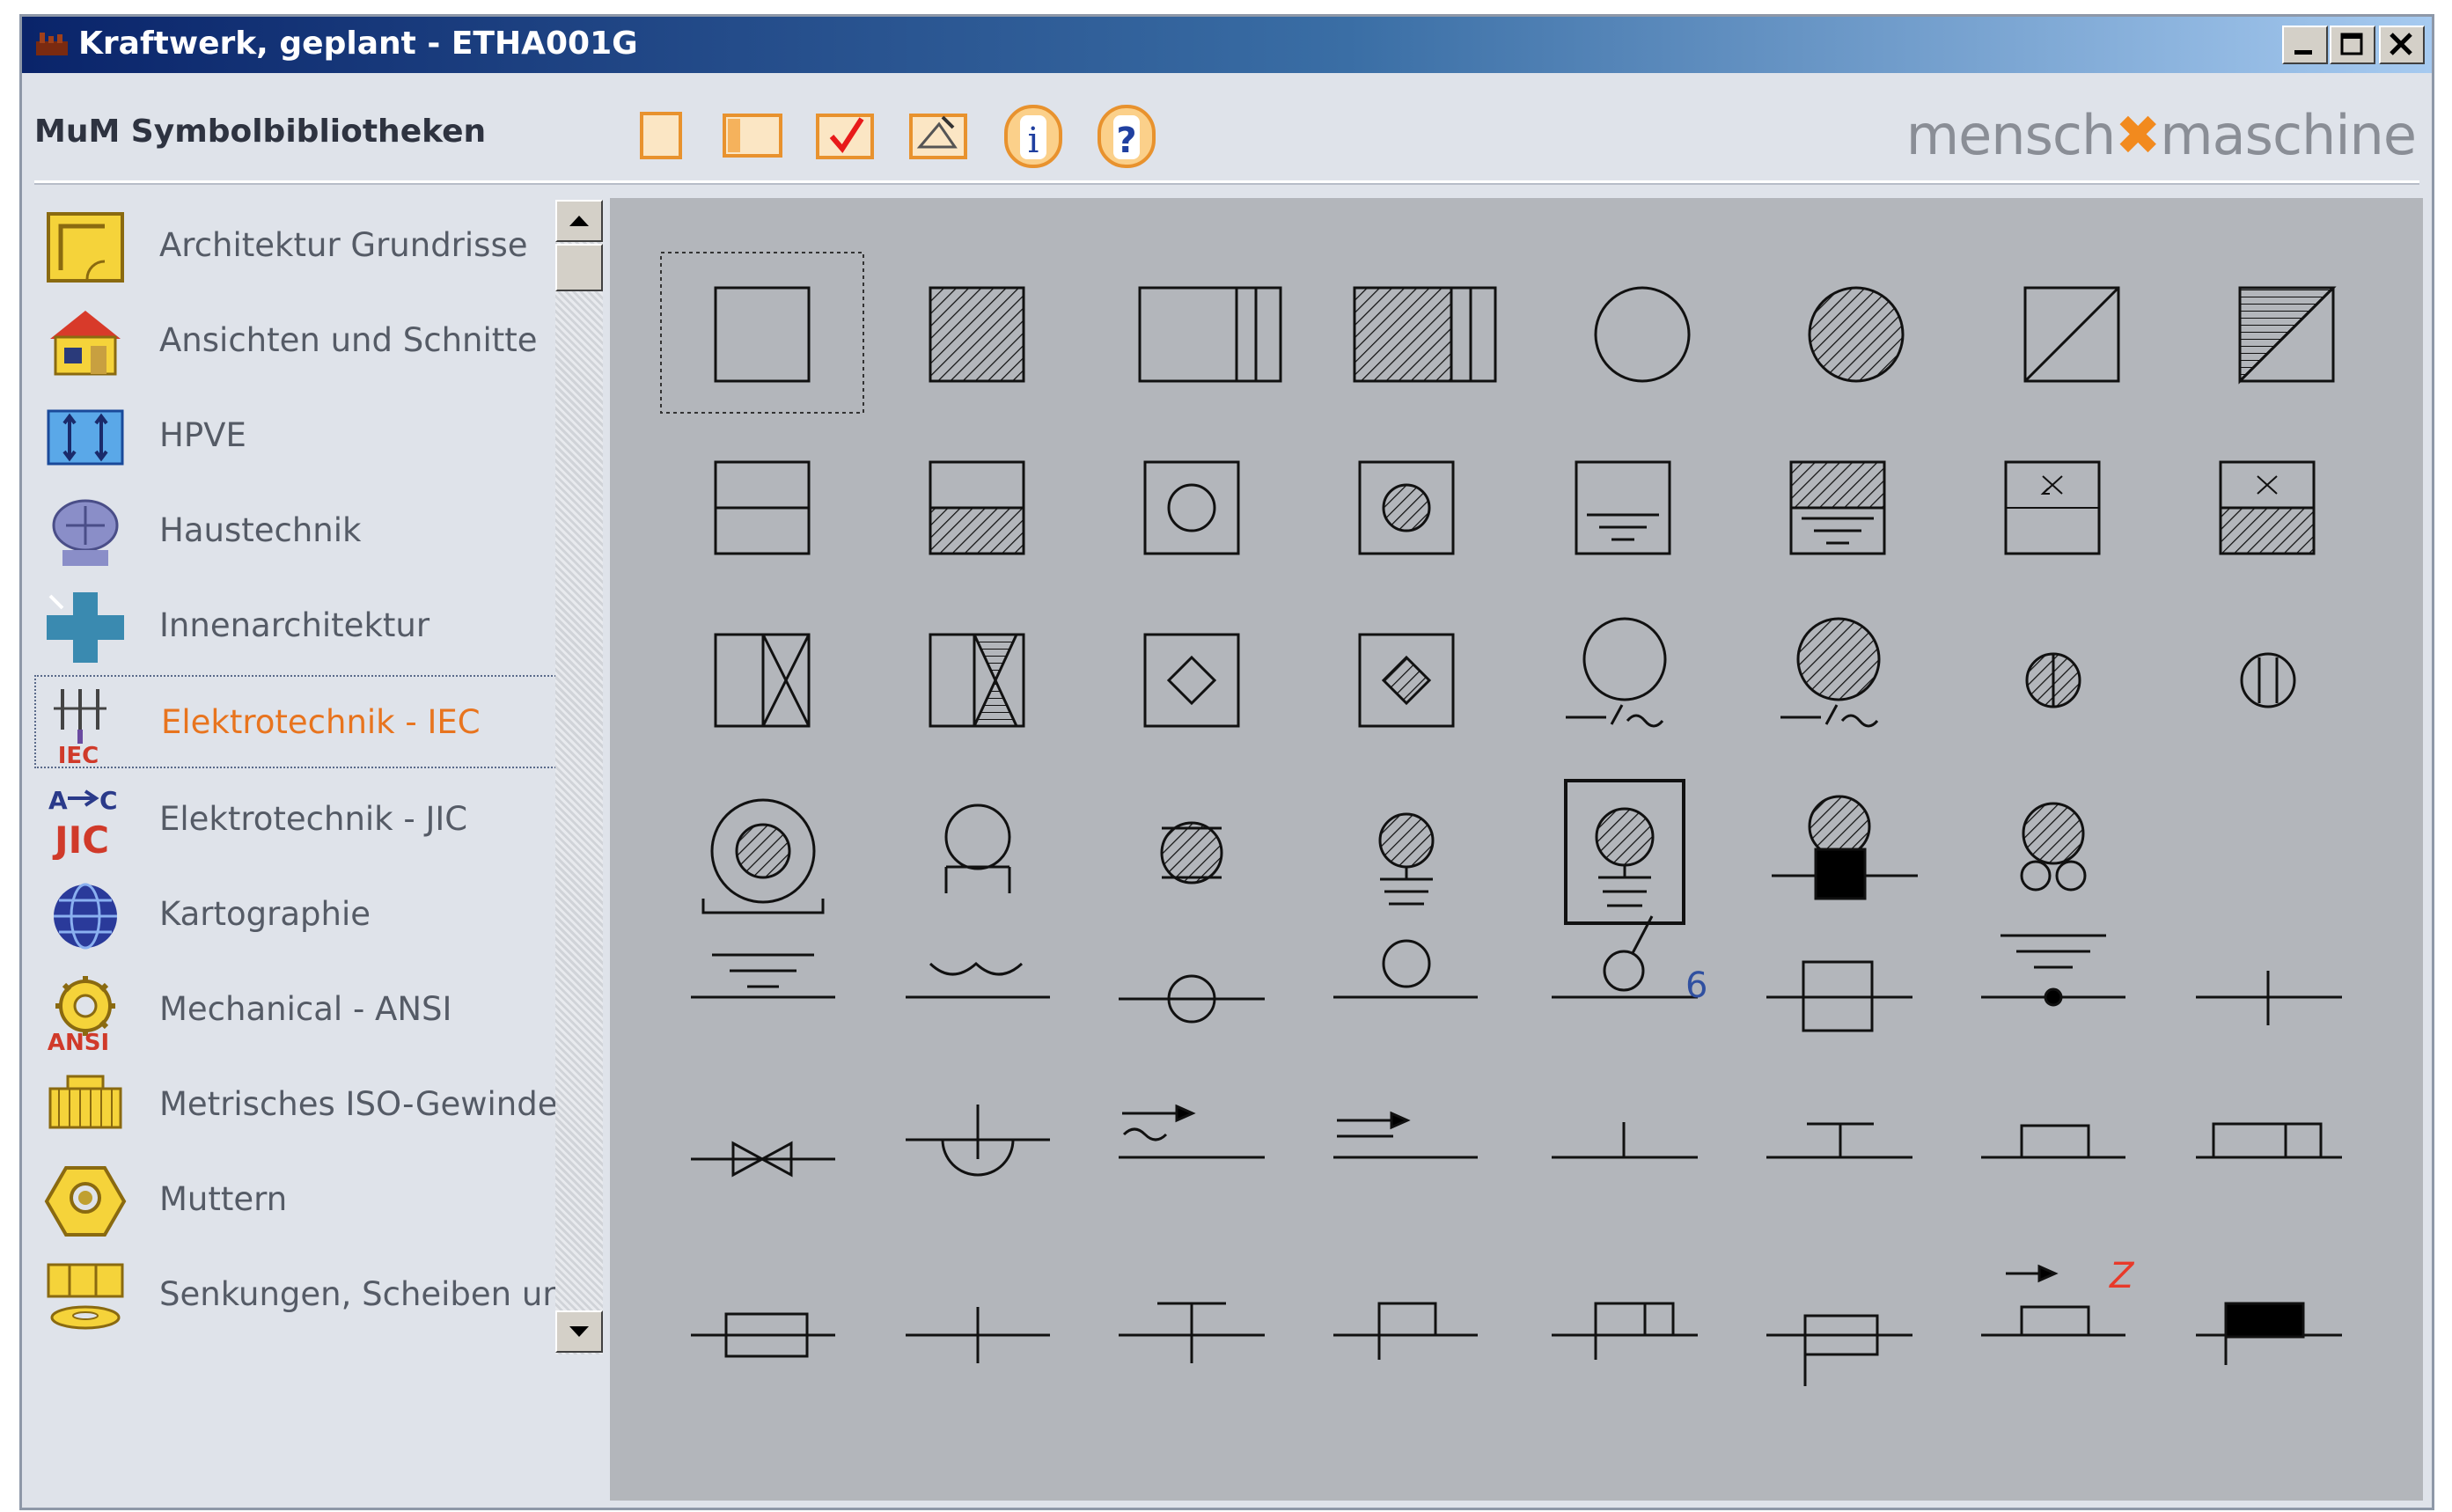 The image size is (2452, 1512). I want to click on new-button, so click(662, 134).